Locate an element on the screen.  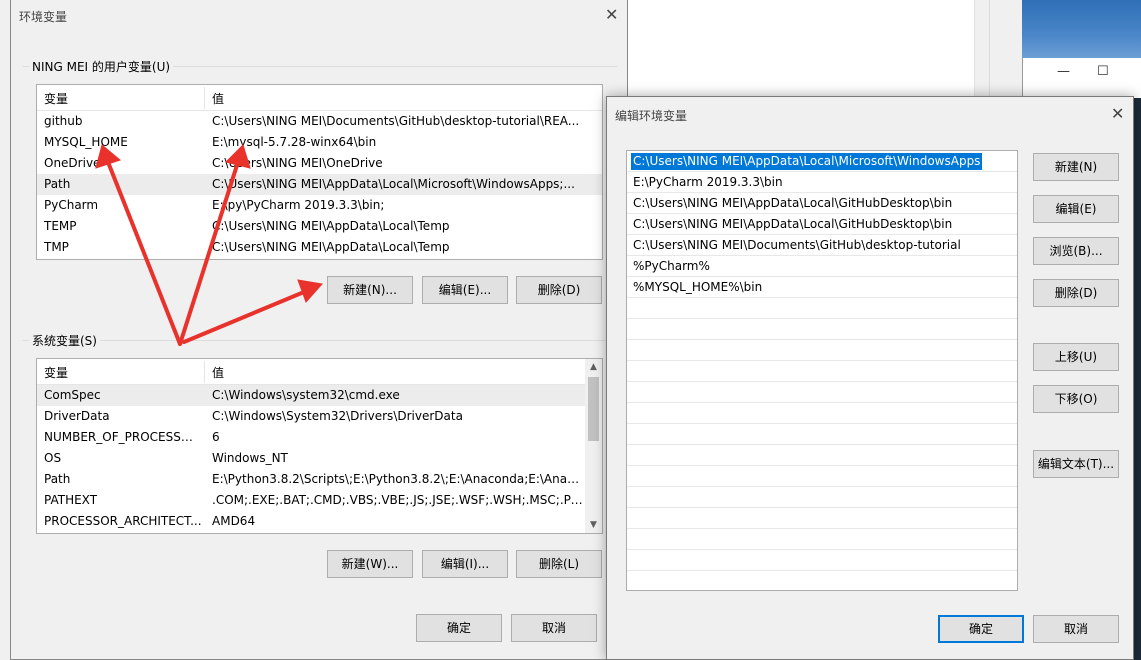
minimize-icon: — is located at coordinates (1063, 71).